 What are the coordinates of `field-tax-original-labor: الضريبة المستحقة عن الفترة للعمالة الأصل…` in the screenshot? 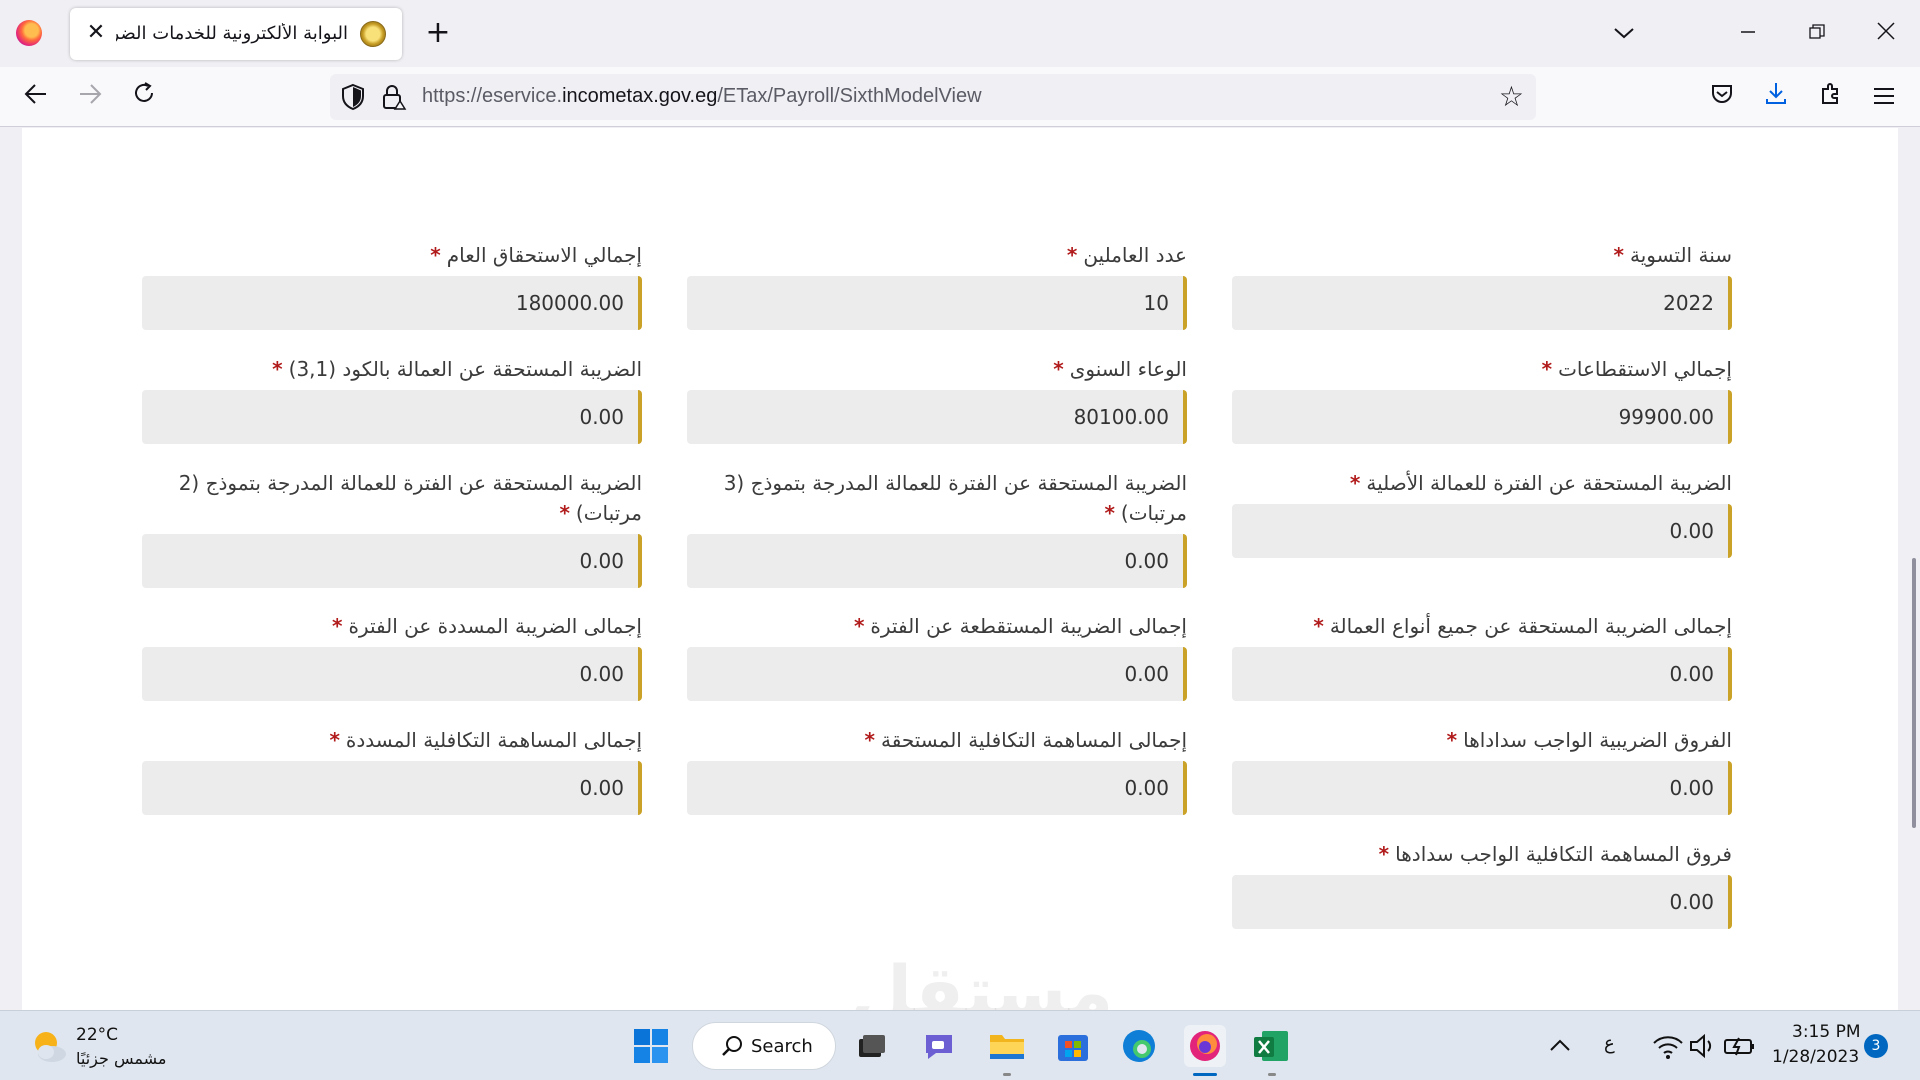 It's located at (1482, 513).